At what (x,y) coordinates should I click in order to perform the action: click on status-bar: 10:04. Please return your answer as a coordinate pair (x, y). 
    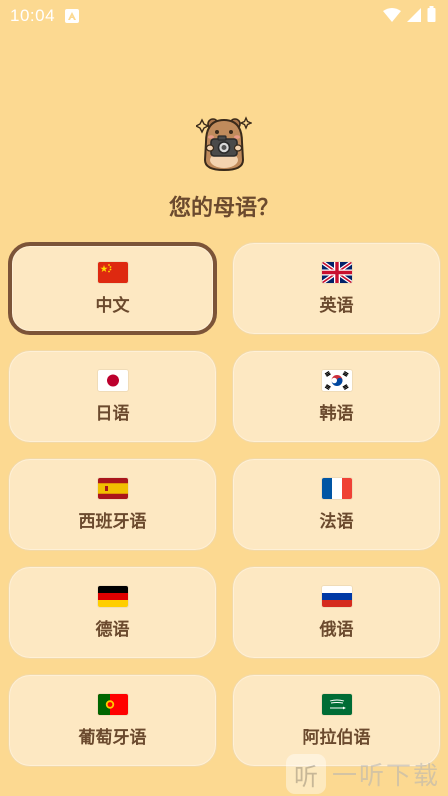
    Looking at the image, I should click on (224, 16).